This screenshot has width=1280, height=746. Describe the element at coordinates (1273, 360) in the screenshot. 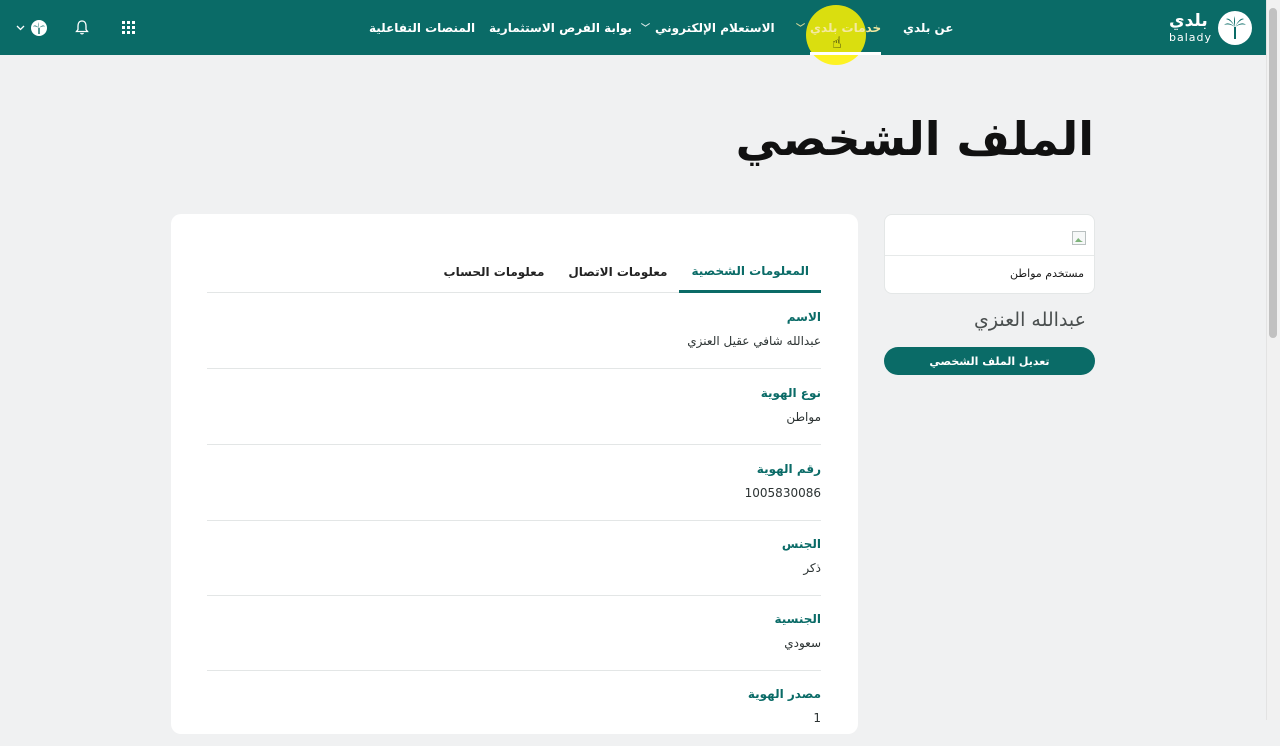

I see `page-scrollbar` at that location.